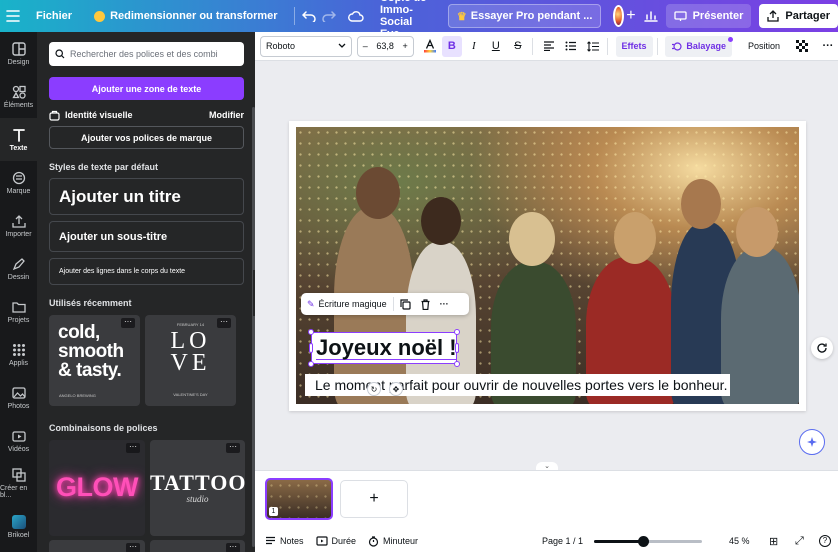 Image resolution: width=838 pixels, height=552 pixels. Describe the element at coordinates (425, 304) in the screenshot. I see `trash-icon` at that location.